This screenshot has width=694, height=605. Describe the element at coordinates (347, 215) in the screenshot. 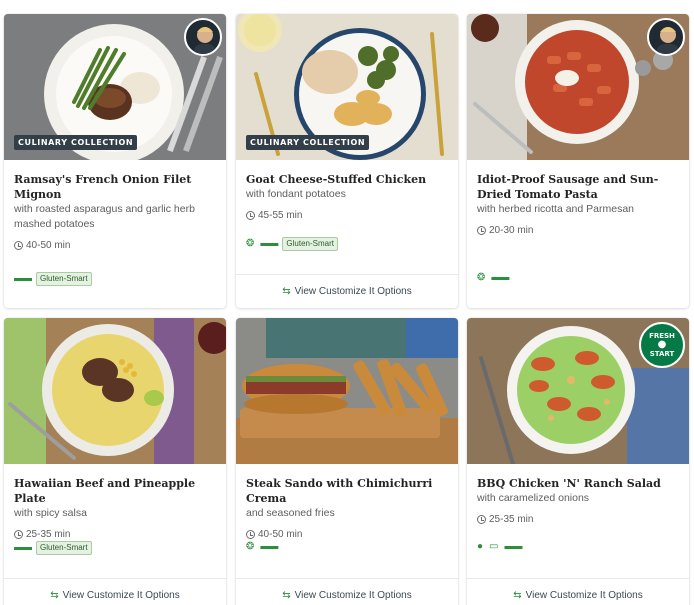

I see `prep-time: 45-55 min` at that location.